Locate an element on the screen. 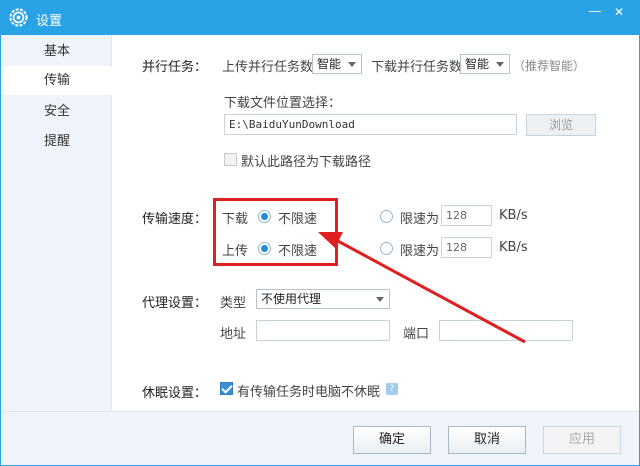  title-bar: 设置 — ✕ is located at coordinates (320, 17).